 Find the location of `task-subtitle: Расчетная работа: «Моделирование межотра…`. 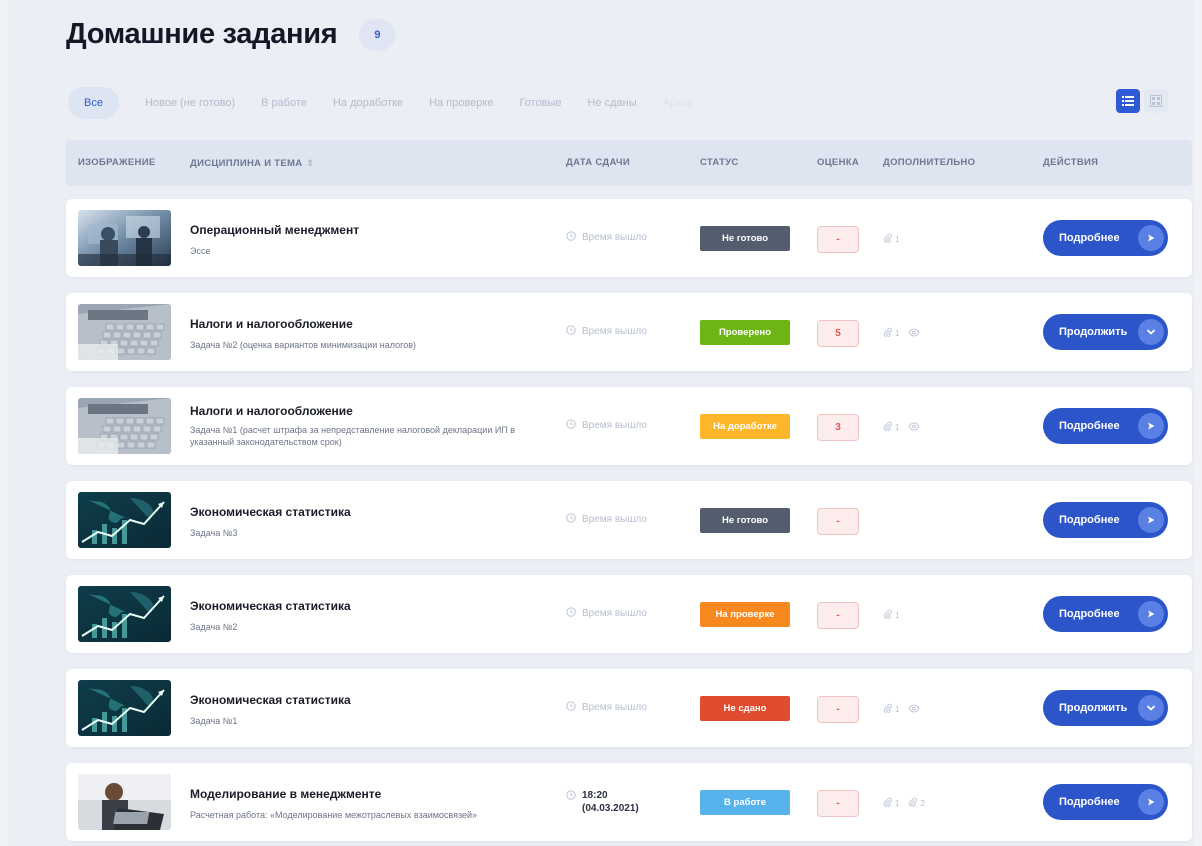

task-subtitle: Расчетная работа: «Моделирование межотра… is located at coordinates (334, 815).